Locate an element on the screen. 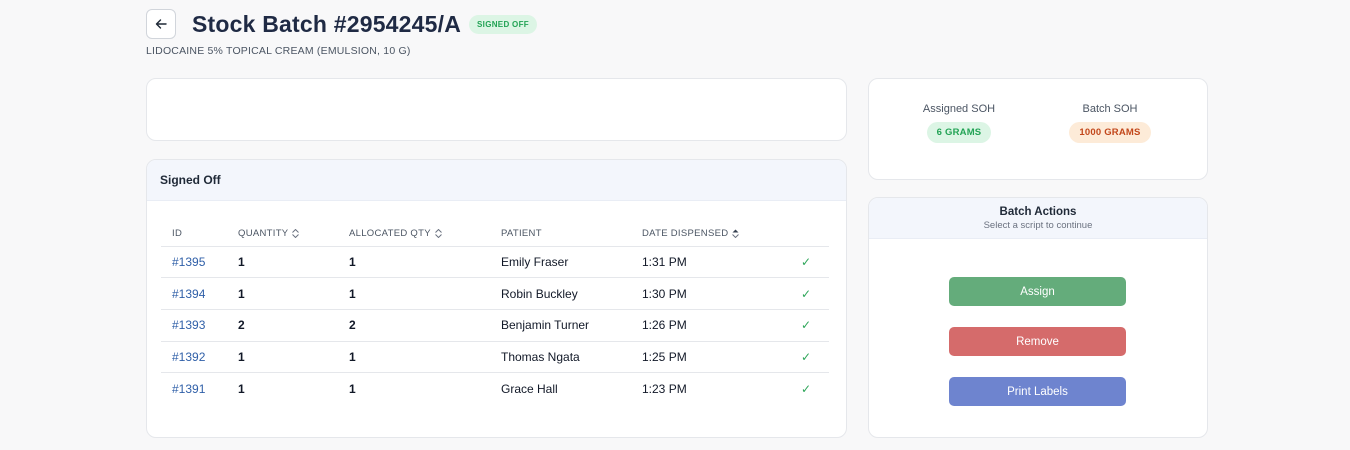  row-patient: Thomas Ngata is located at coordinates (560, 357).